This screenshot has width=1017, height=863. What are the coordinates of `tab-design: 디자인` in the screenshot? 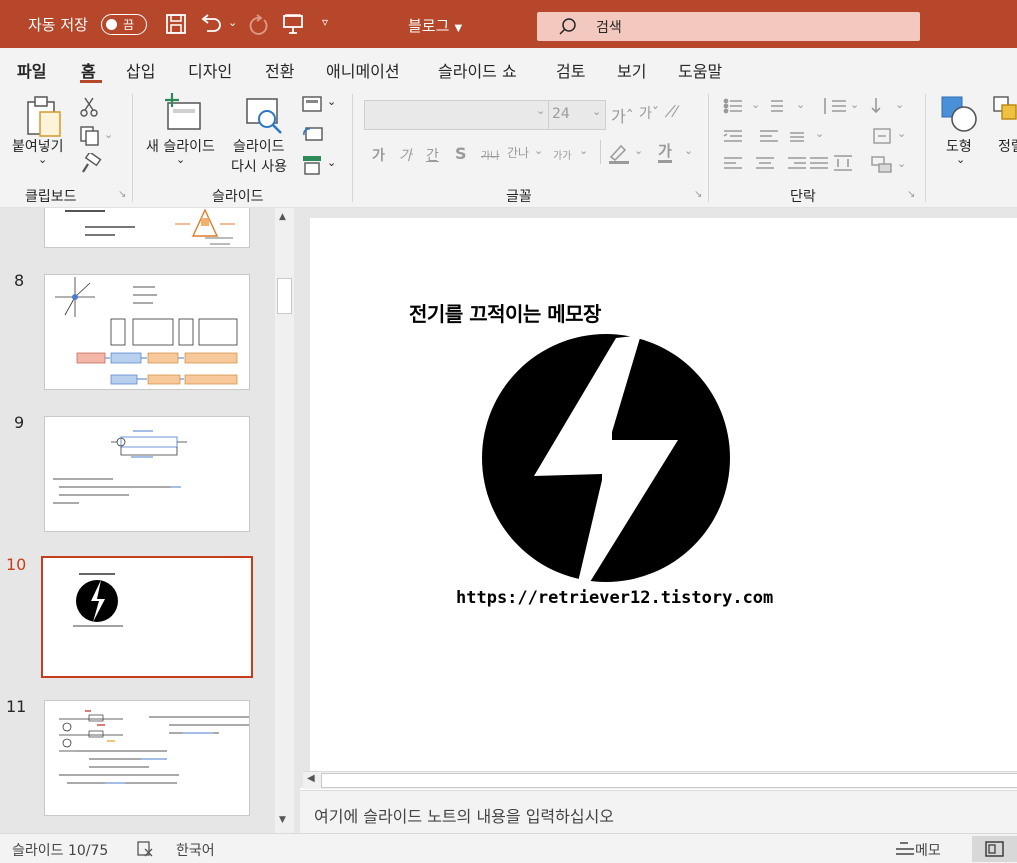 It's located at (210, 70).